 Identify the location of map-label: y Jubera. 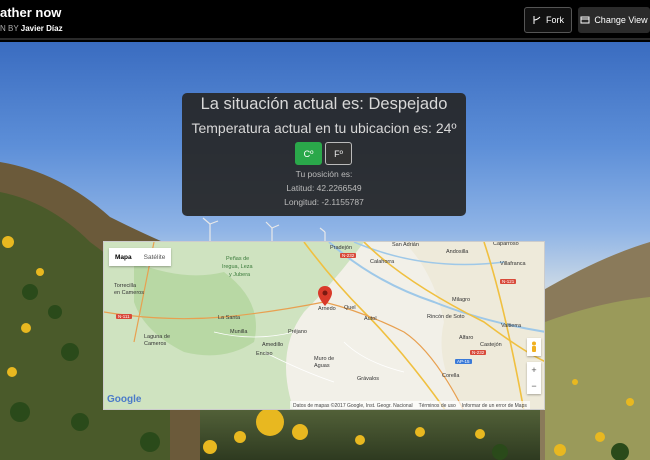
(240, 275).